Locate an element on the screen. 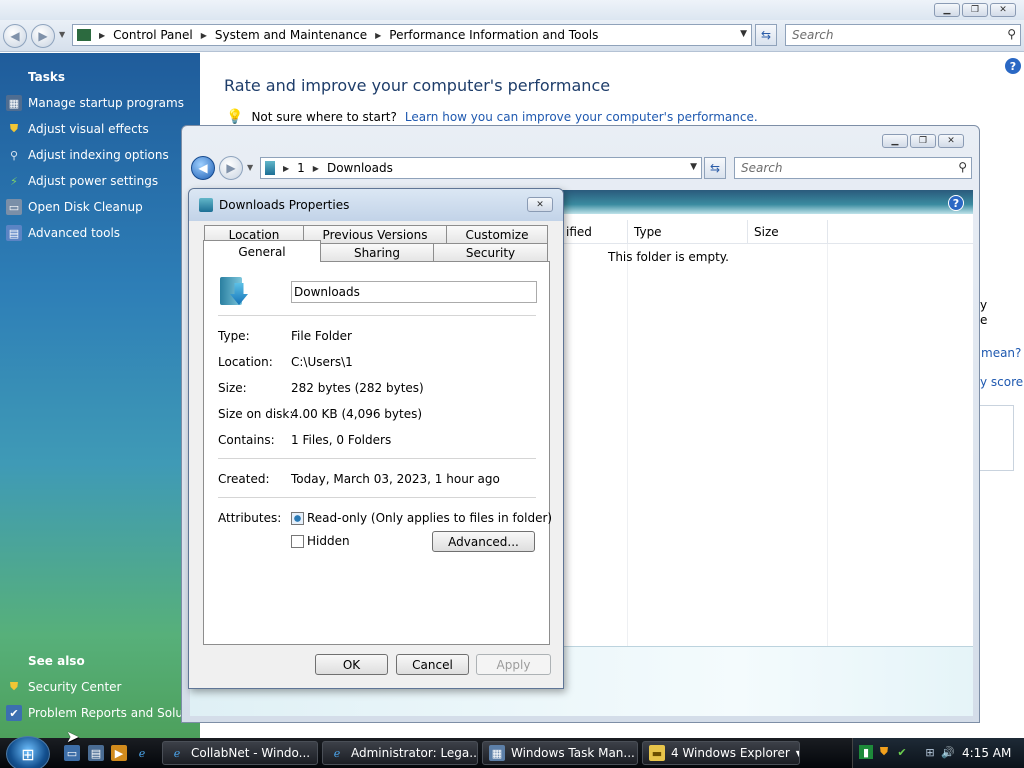  show-desktop-icon: ▭ is located at coordinates (72, 753).